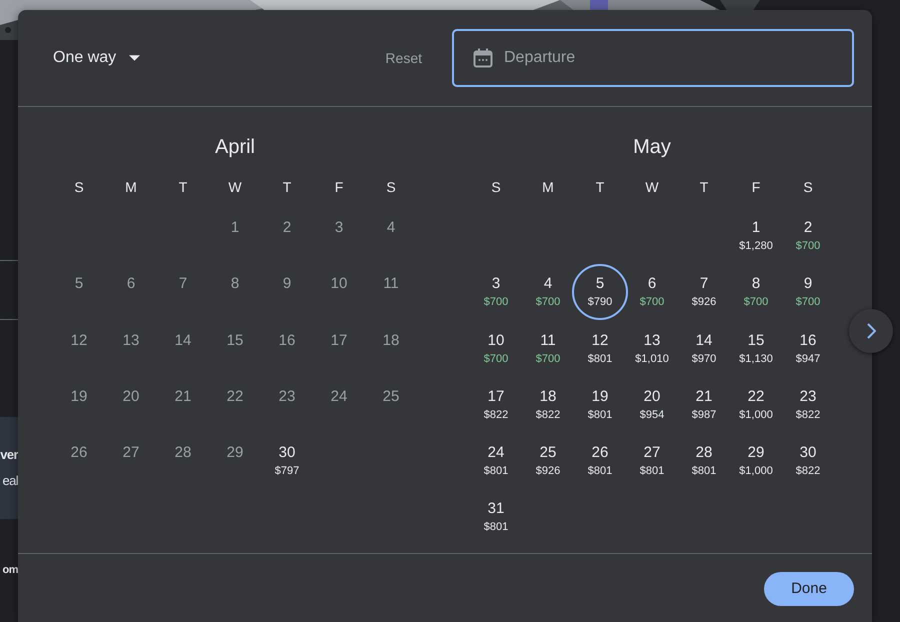  What do you see at coordinates (548, 397) in the screenshot?
I see `day-number: 18` at bounding box center [548, 397].